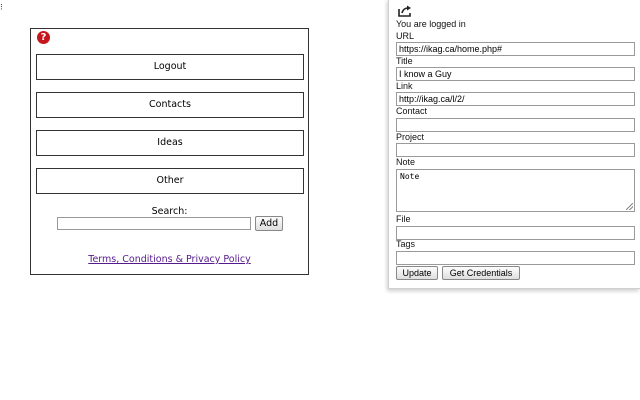  Describe the element at coordinates (410, 137) in the screenshot. I see `project-label: Project` at that location.